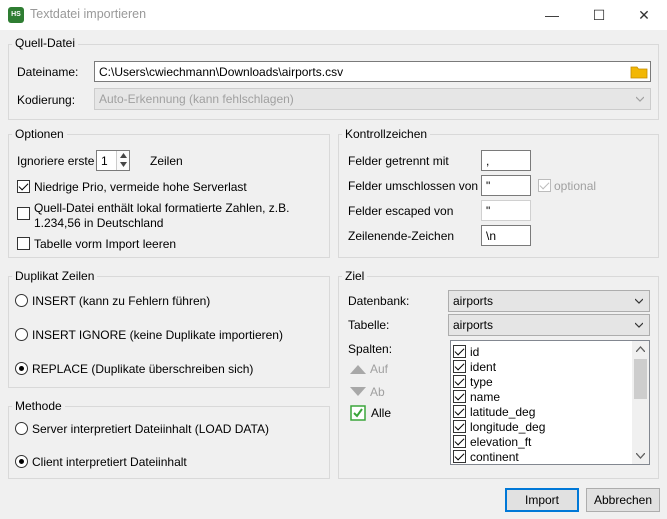 This screenshot has height=519, width=667. What do you see at coordinates (21, 334) in the screenshot?
I see `insert-ignore-radio` at bounding box center [21, 334].